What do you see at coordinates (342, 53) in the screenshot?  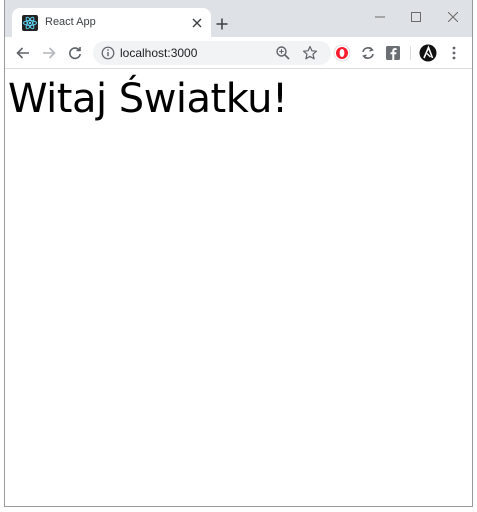 I see `opera-icon` at bounding box center [342, 53].